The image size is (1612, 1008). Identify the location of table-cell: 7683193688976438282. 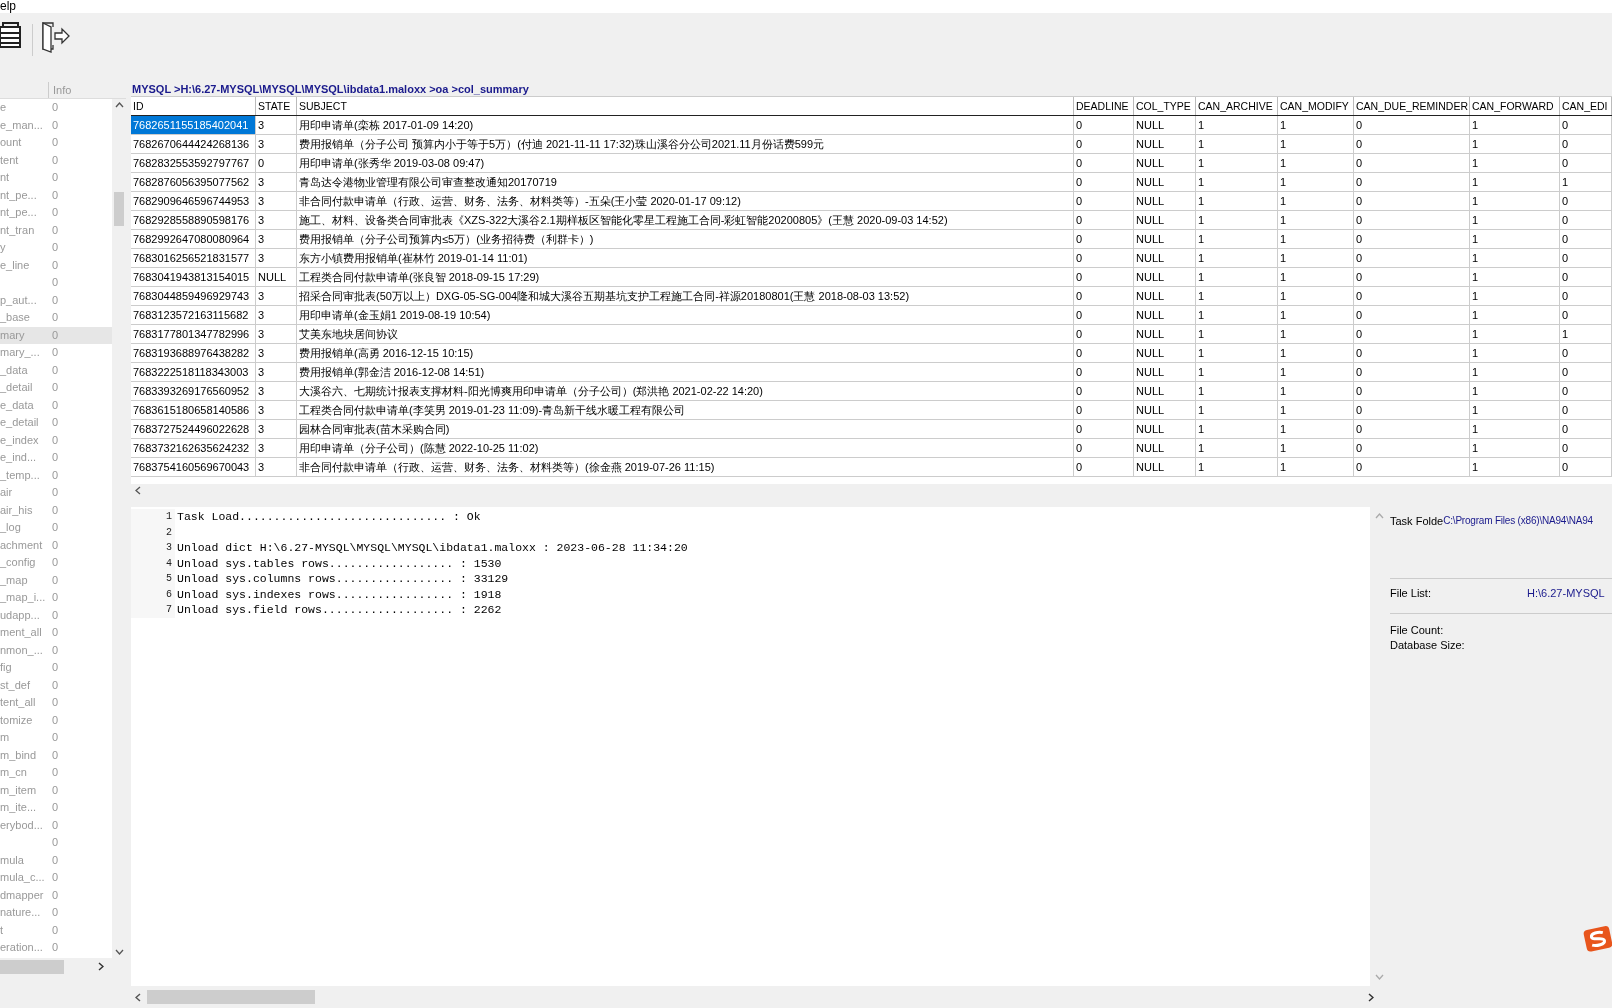
(193, 353).